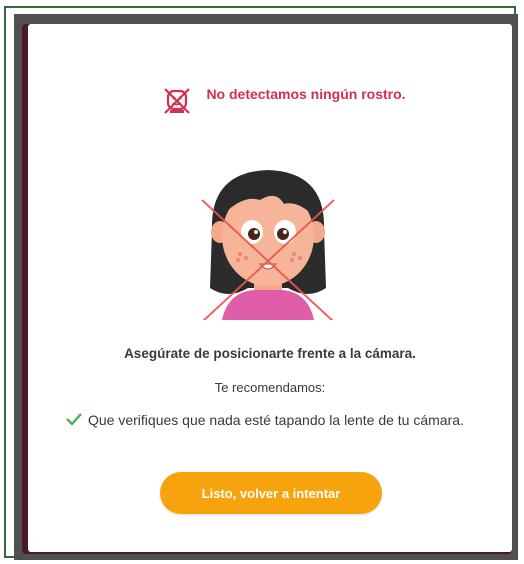 This screenshot has width=524, height=564. Describe the element at coordinates (270, 387) in the screenshot. I see `recommendation-heading: Te recomendamos:` at that location.